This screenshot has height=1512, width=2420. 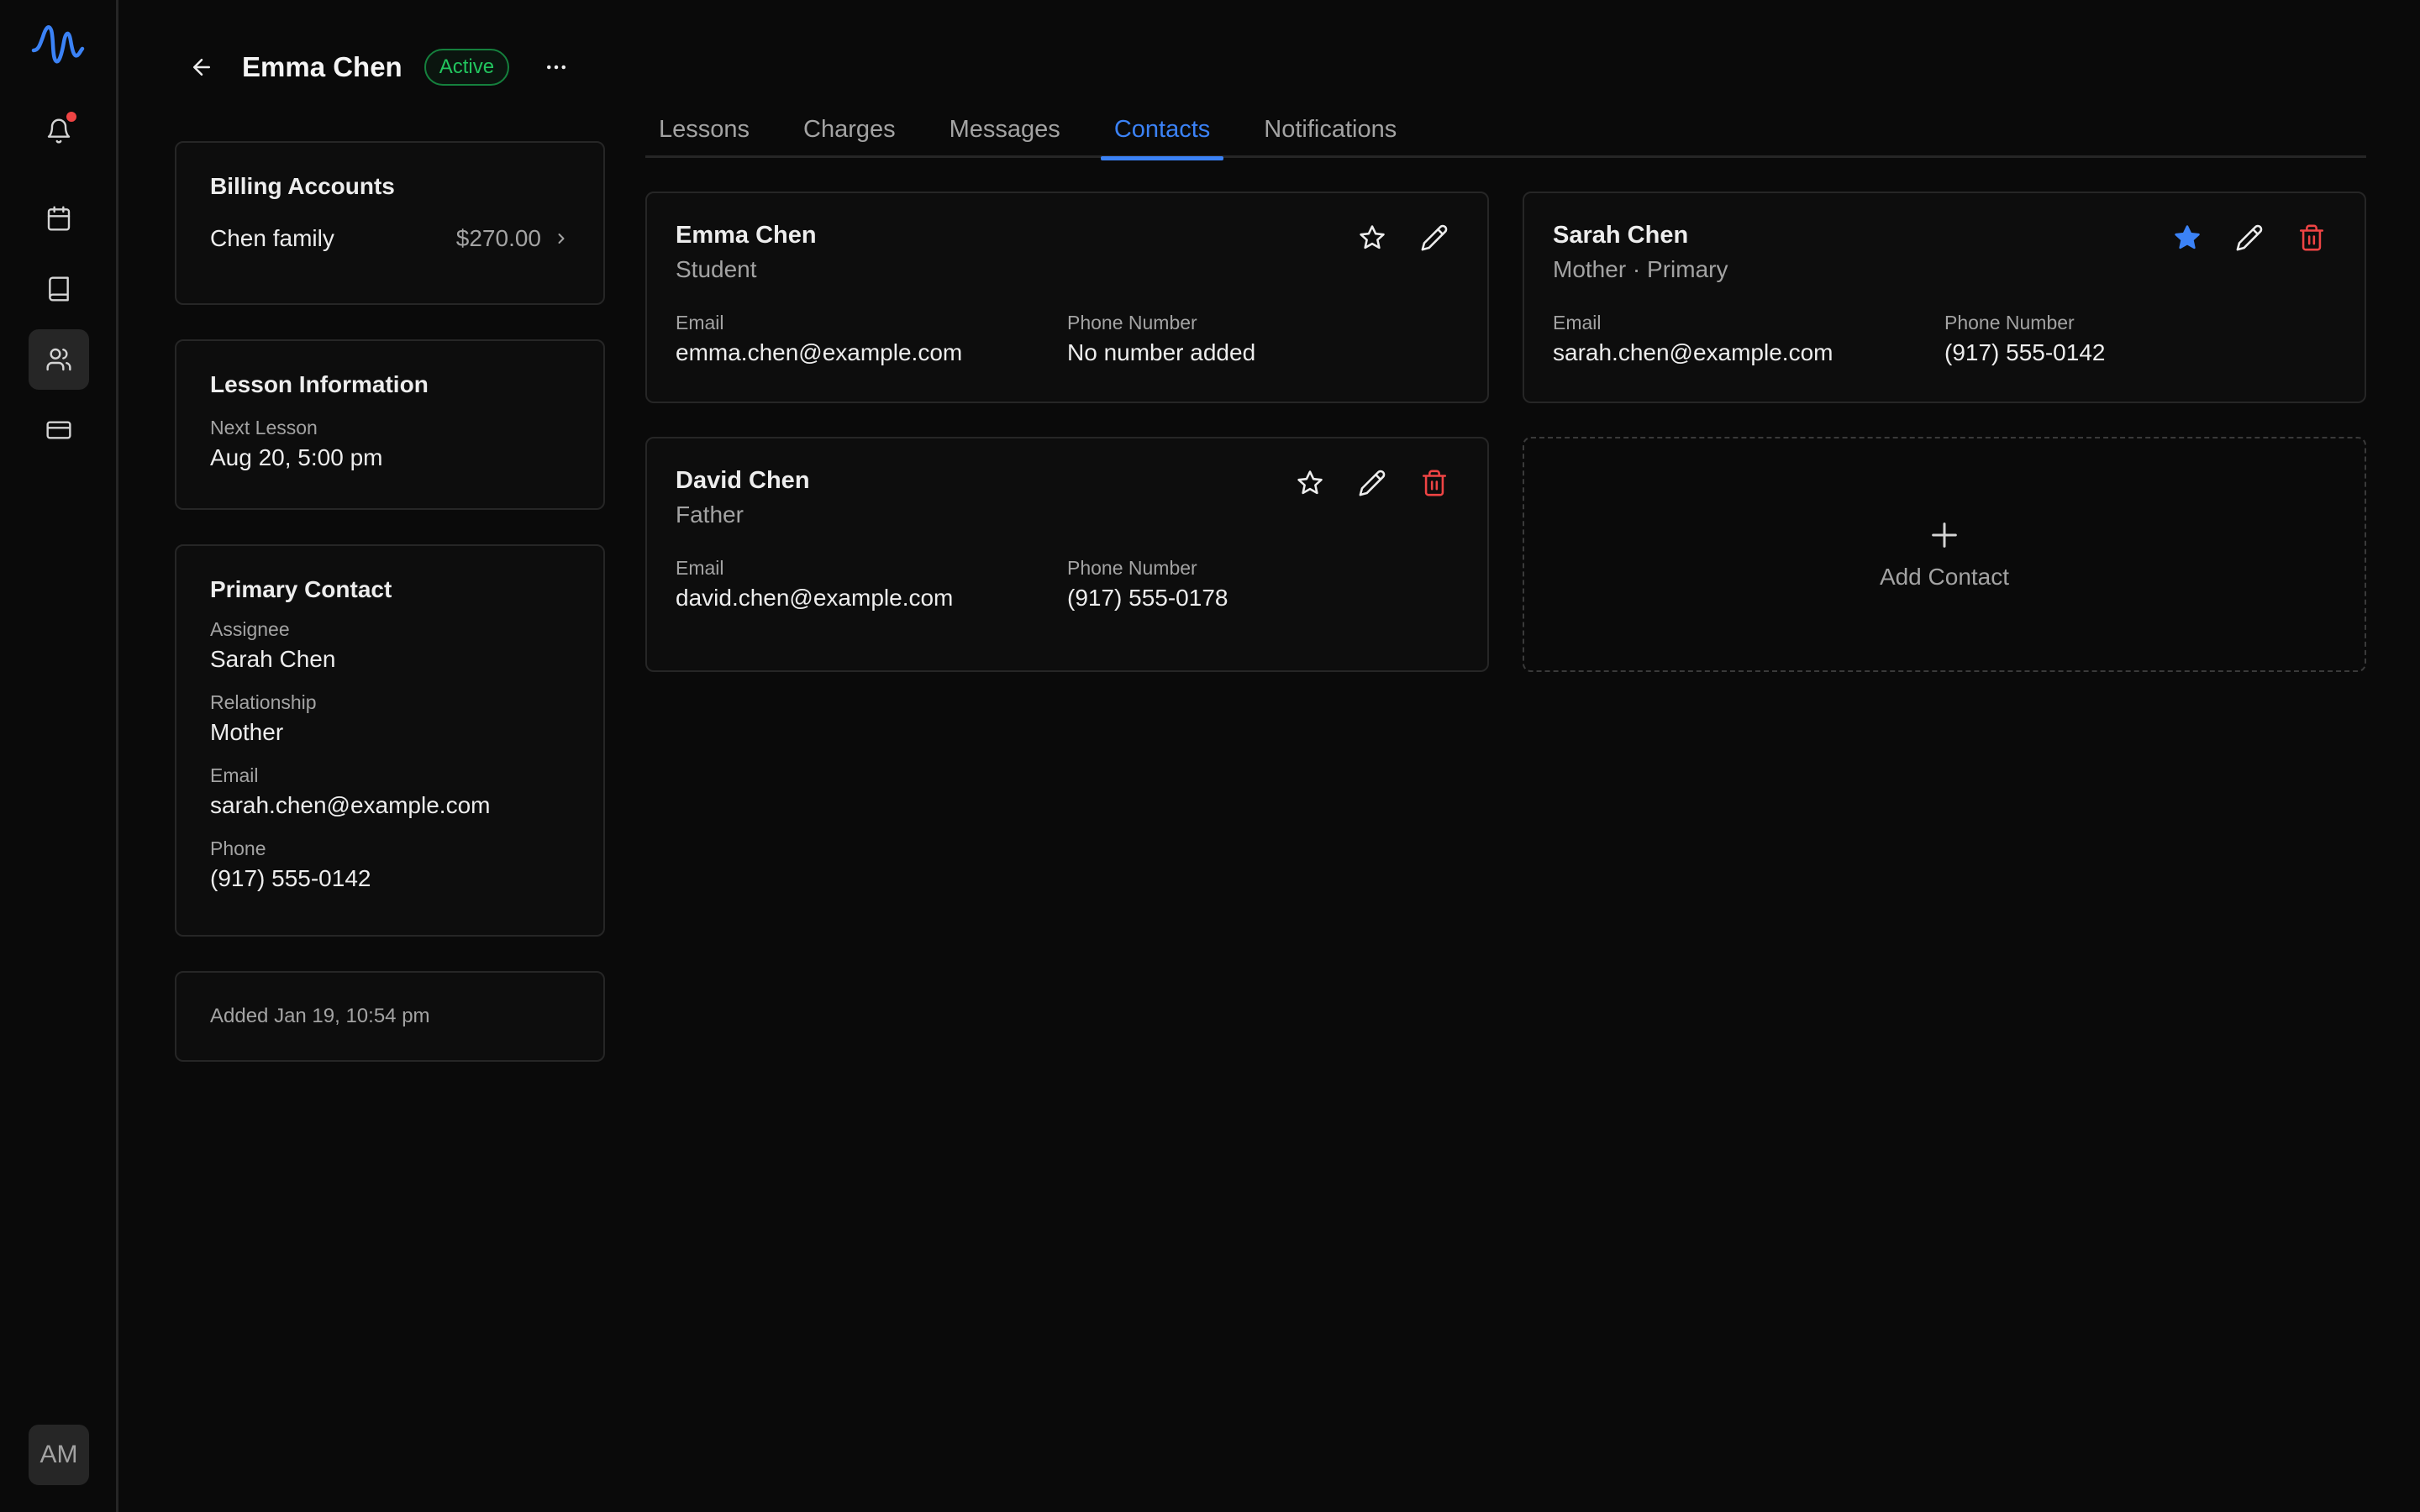 I want to click on credit-card-icon, so click(x=58, y=430).